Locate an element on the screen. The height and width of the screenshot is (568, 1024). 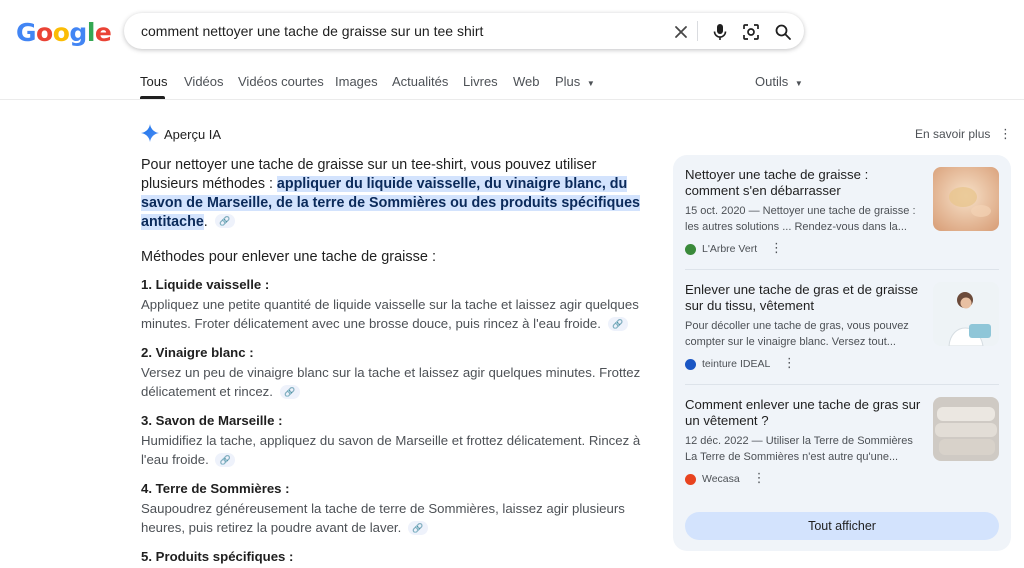
ai-overview-title: Aperçu IA is located at coordinates (193, 134).